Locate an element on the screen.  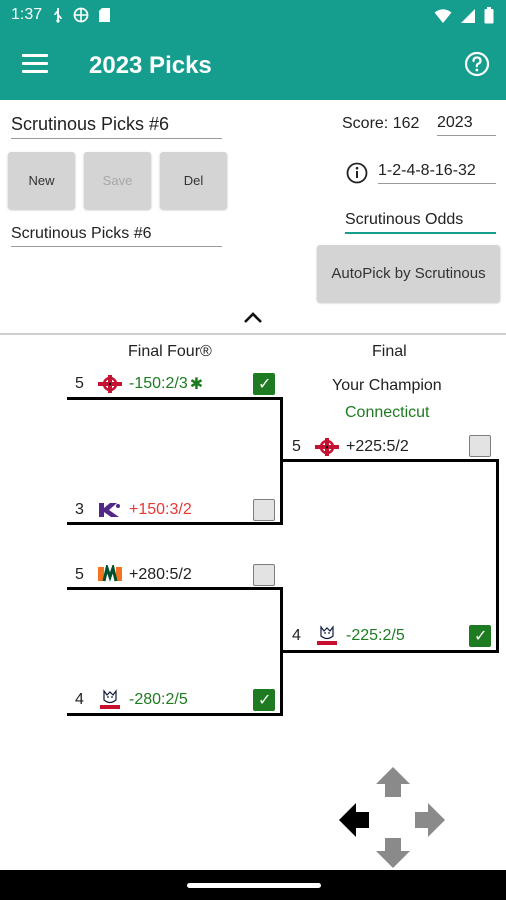
system-nav-bar is located at coordinates (253, 885).